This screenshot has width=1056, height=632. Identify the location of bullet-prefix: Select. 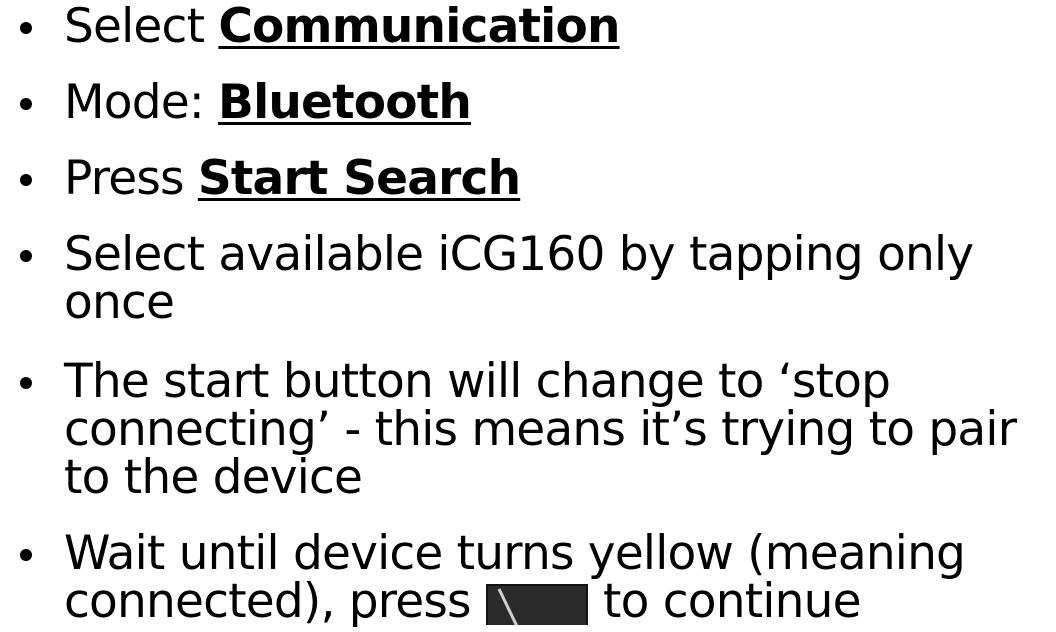
(141, 27).